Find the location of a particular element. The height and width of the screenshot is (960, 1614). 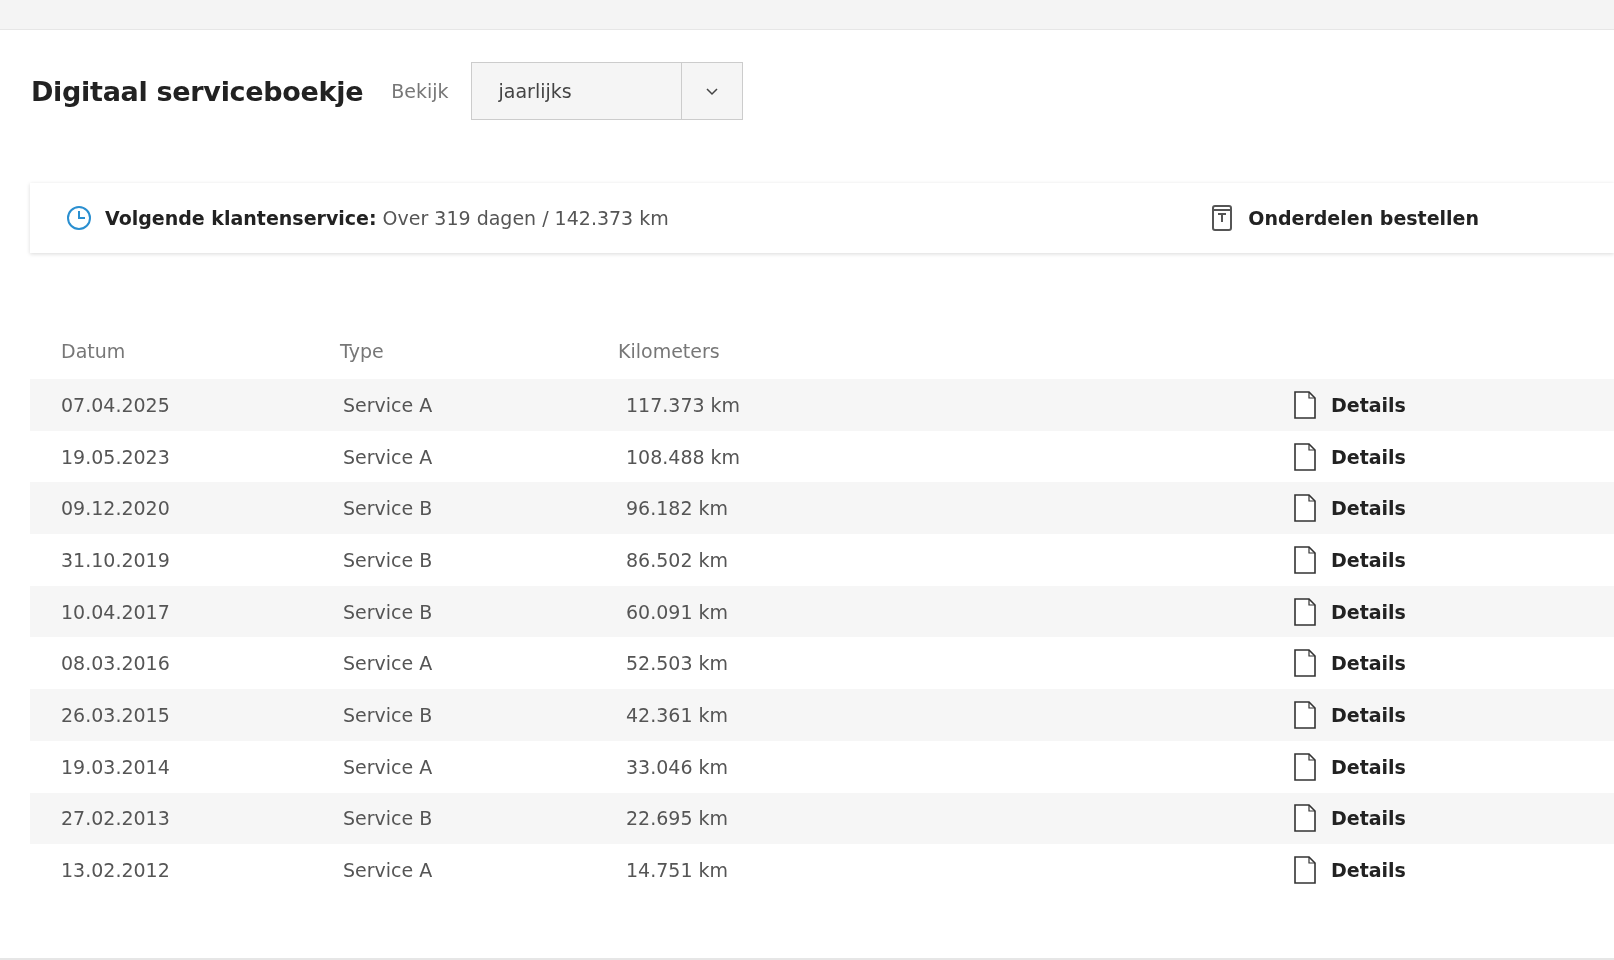

date-cell-text: 26.03.2015 is located at coordinates (115, 714).